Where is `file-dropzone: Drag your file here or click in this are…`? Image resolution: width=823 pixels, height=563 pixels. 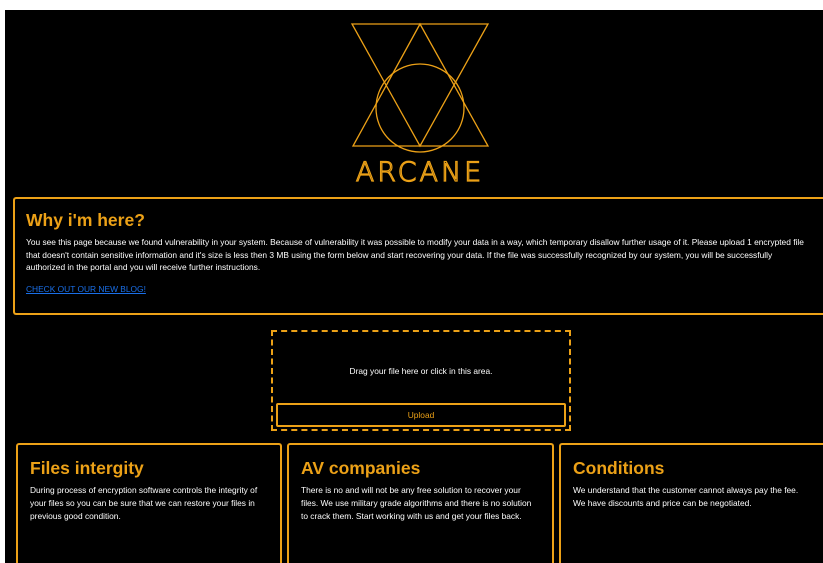 file-dropzone: Drag your file here or click in this are… is located at coordinates (421, 380).